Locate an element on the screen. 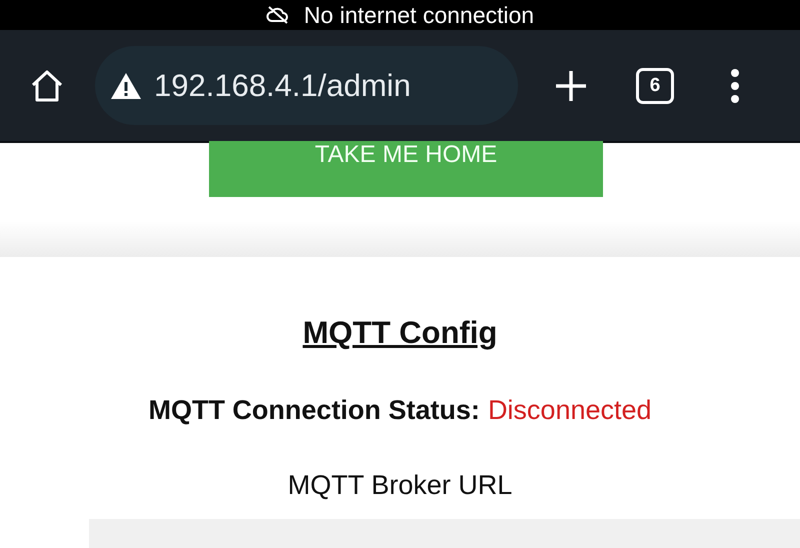 This screenshot has height=548, width=800. home-icon is located at coordinates (47, 86).